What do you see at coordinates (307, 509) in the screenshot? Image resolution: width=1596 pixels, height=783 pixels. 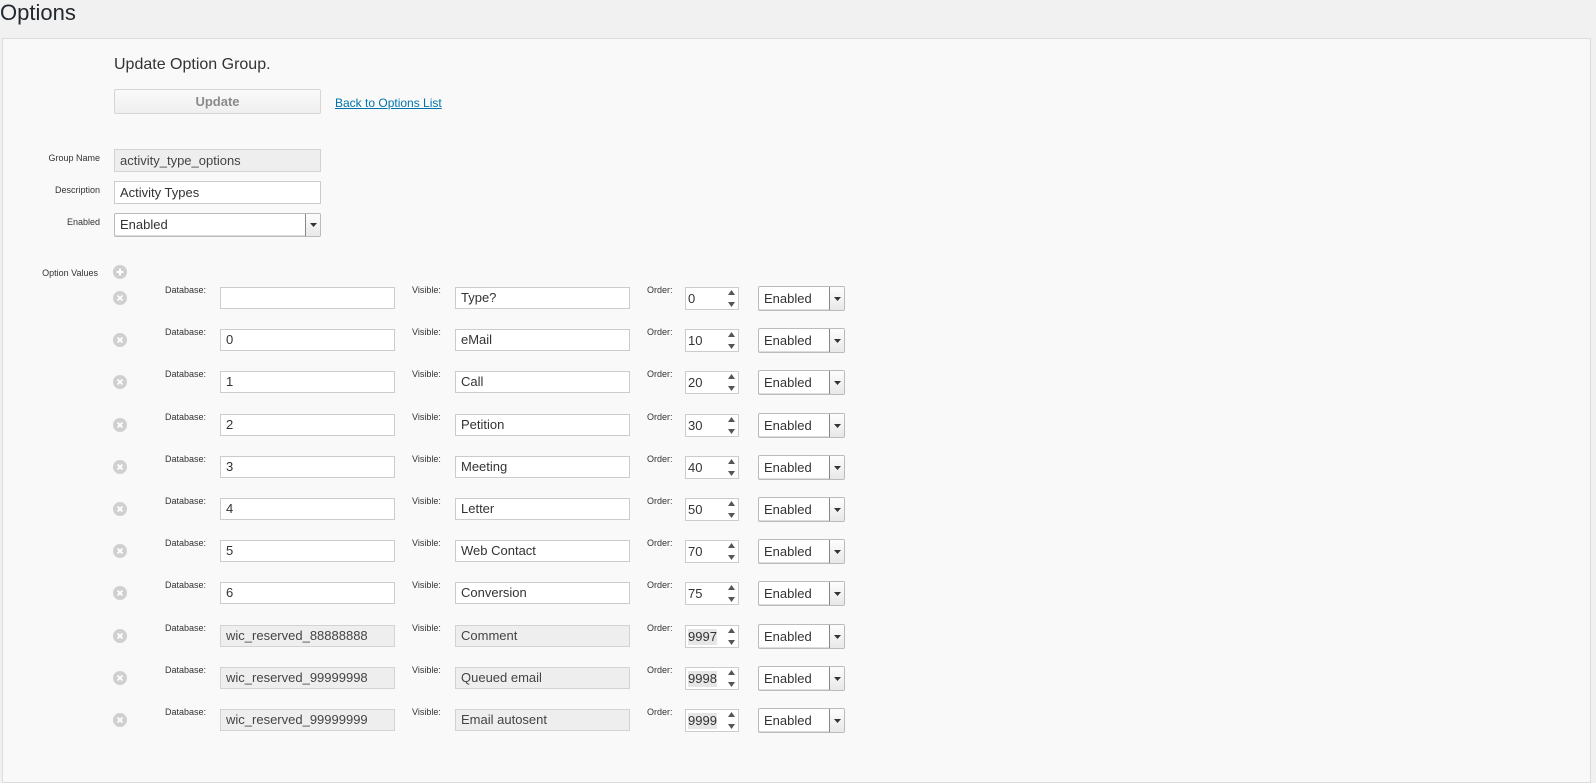 I see `database-field: 4` at bounding box center [307, 509].